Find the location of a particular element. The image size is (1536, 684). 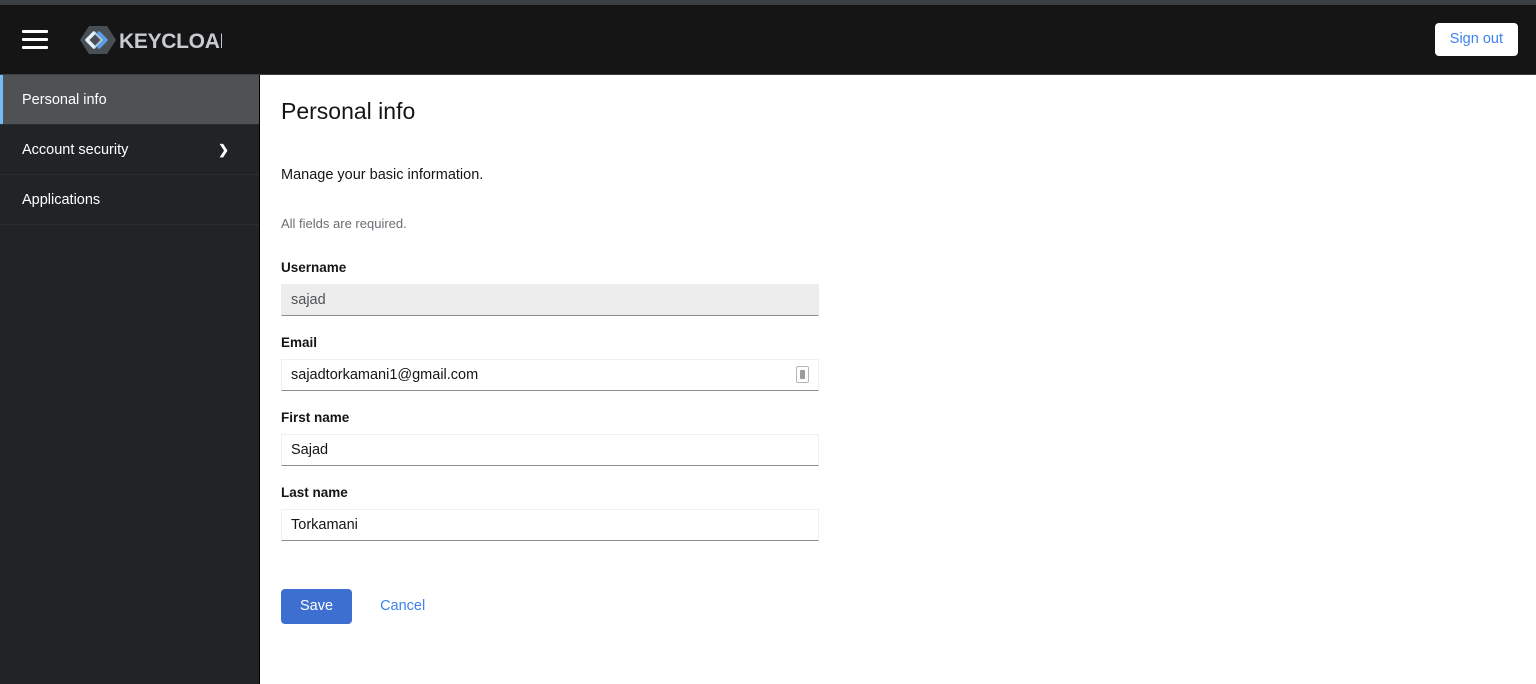

sidebar-item-applications: Applications is located at coordinates (129, 200).